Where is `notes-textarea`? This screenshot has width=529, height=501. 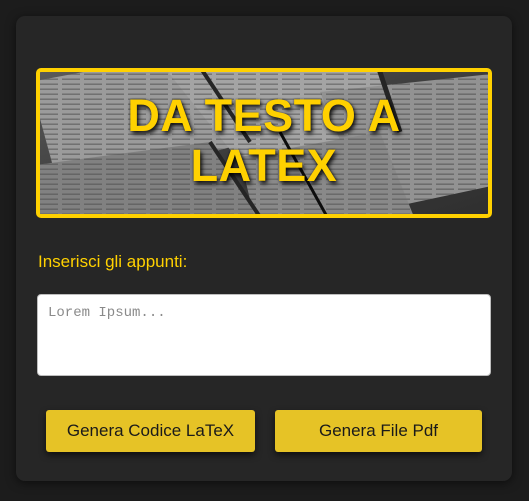 notes-textarea is located at coordinates (264, 335).